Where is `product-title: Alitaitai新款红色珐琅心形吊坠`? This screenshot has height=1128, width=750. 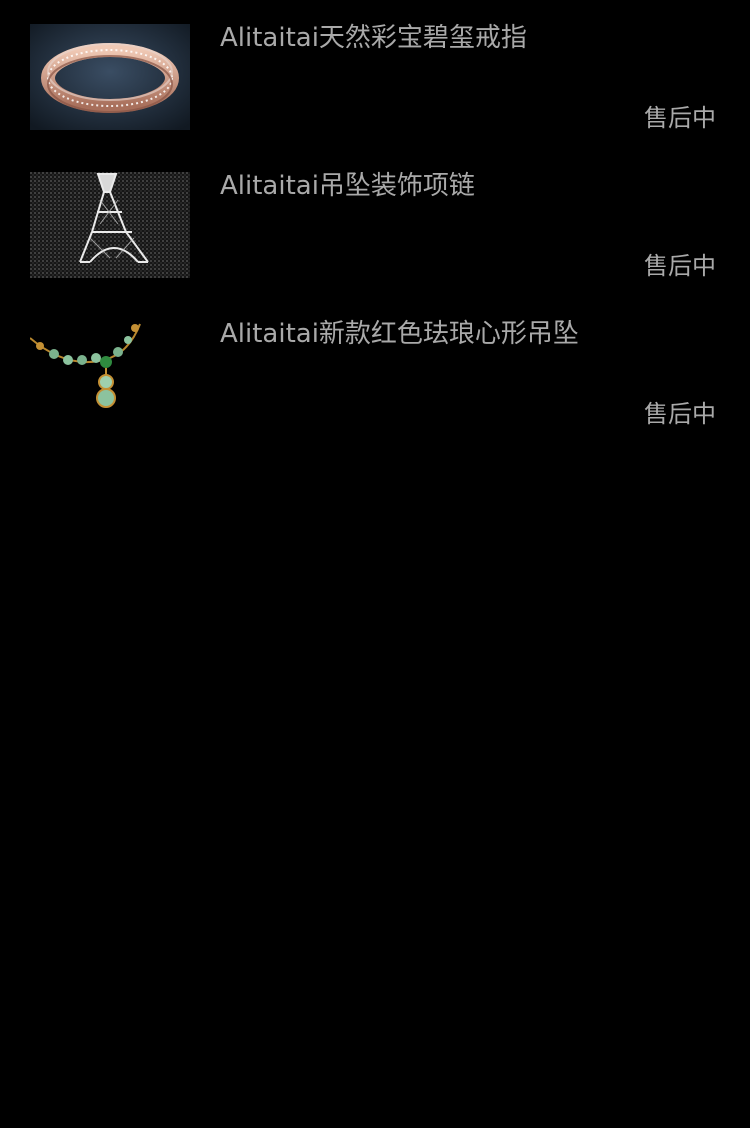 product-title: Alitaitai新款红色珐琅心形吊坠 is located at coordinates (470, 334).